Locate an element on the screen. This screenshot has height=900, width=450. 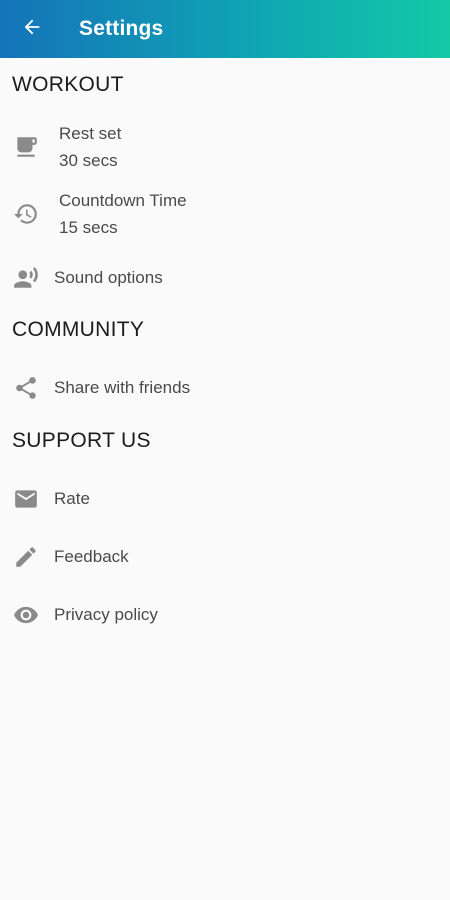
section-header-support: SUPPORT US is located at coordinates (81, 440).